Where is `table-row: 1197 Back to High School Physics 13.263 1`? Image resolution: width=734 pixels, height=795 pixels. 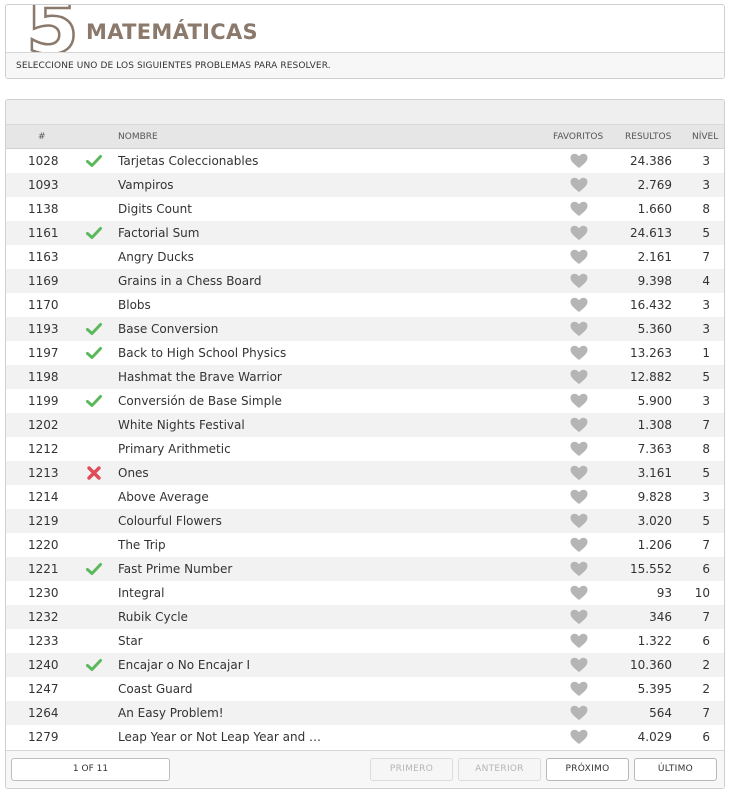
table-row: 1197 Back to High School Physics 13.263 1 is located at coordinates (365, 353).